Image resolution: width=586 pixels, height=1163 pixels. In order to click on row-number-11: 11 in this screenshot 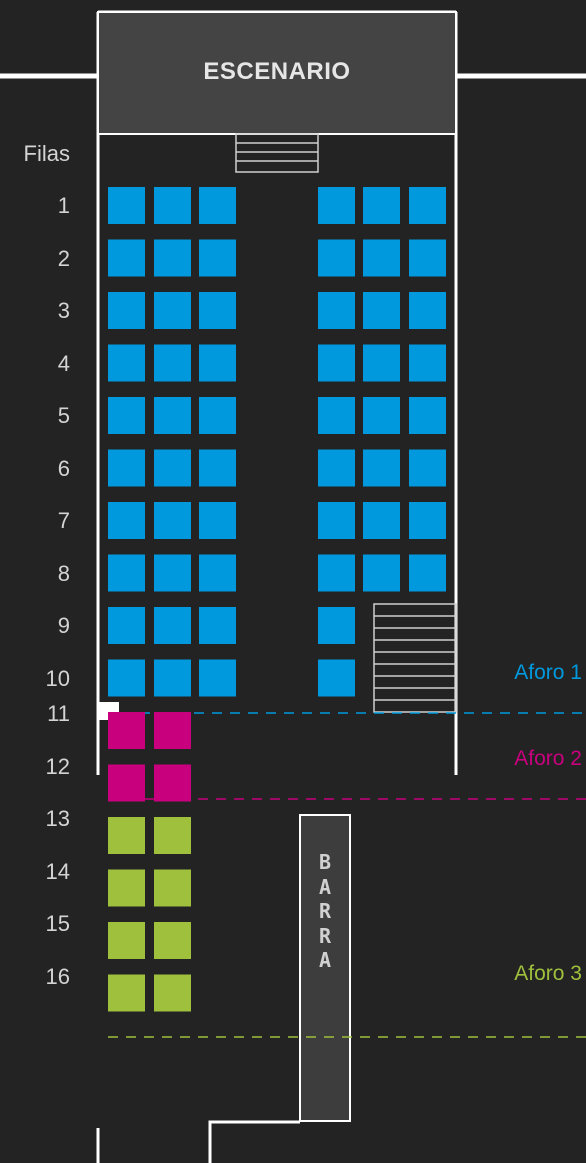, I will do `click(58, 713)`.